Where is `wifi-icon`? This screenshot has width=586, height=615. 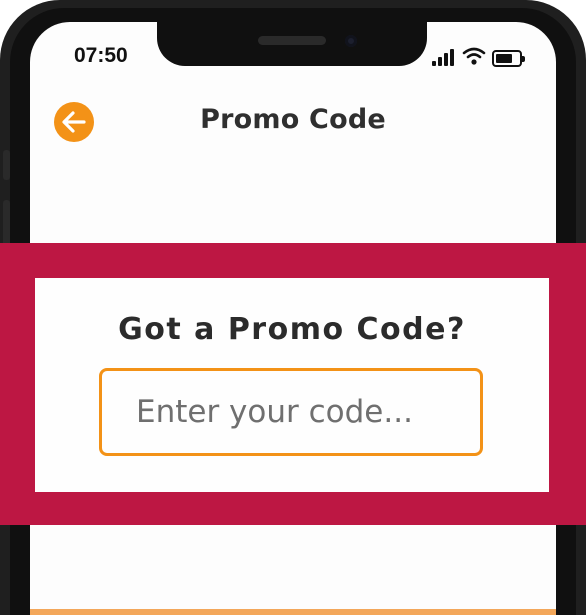 wifi-icon is located at coordinates (474, 56).